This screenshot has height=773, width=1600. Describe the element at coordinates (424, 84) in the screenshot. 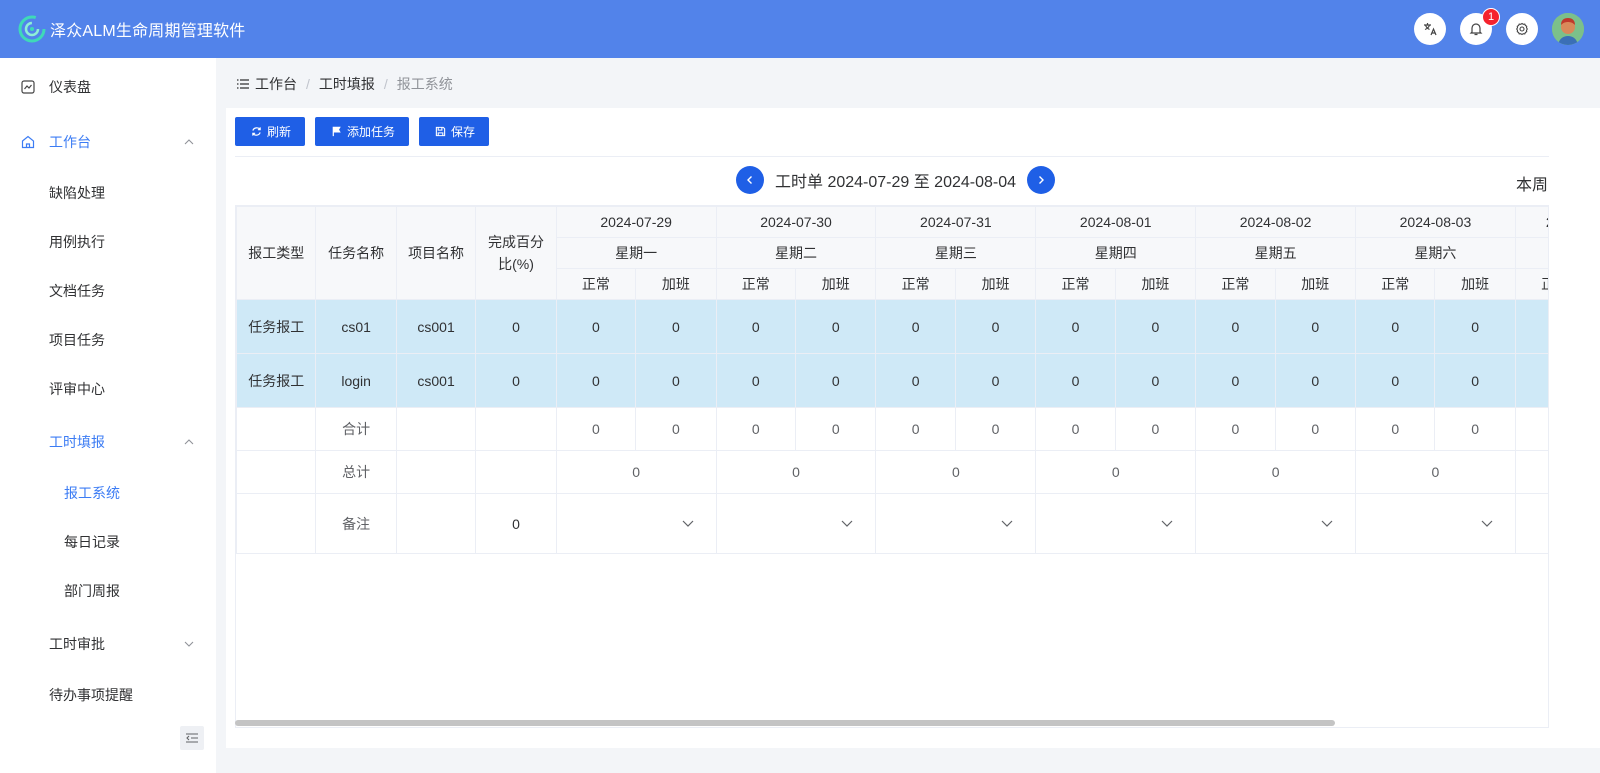

I see `breadcrumb-item-current: 报工系统` at that location.